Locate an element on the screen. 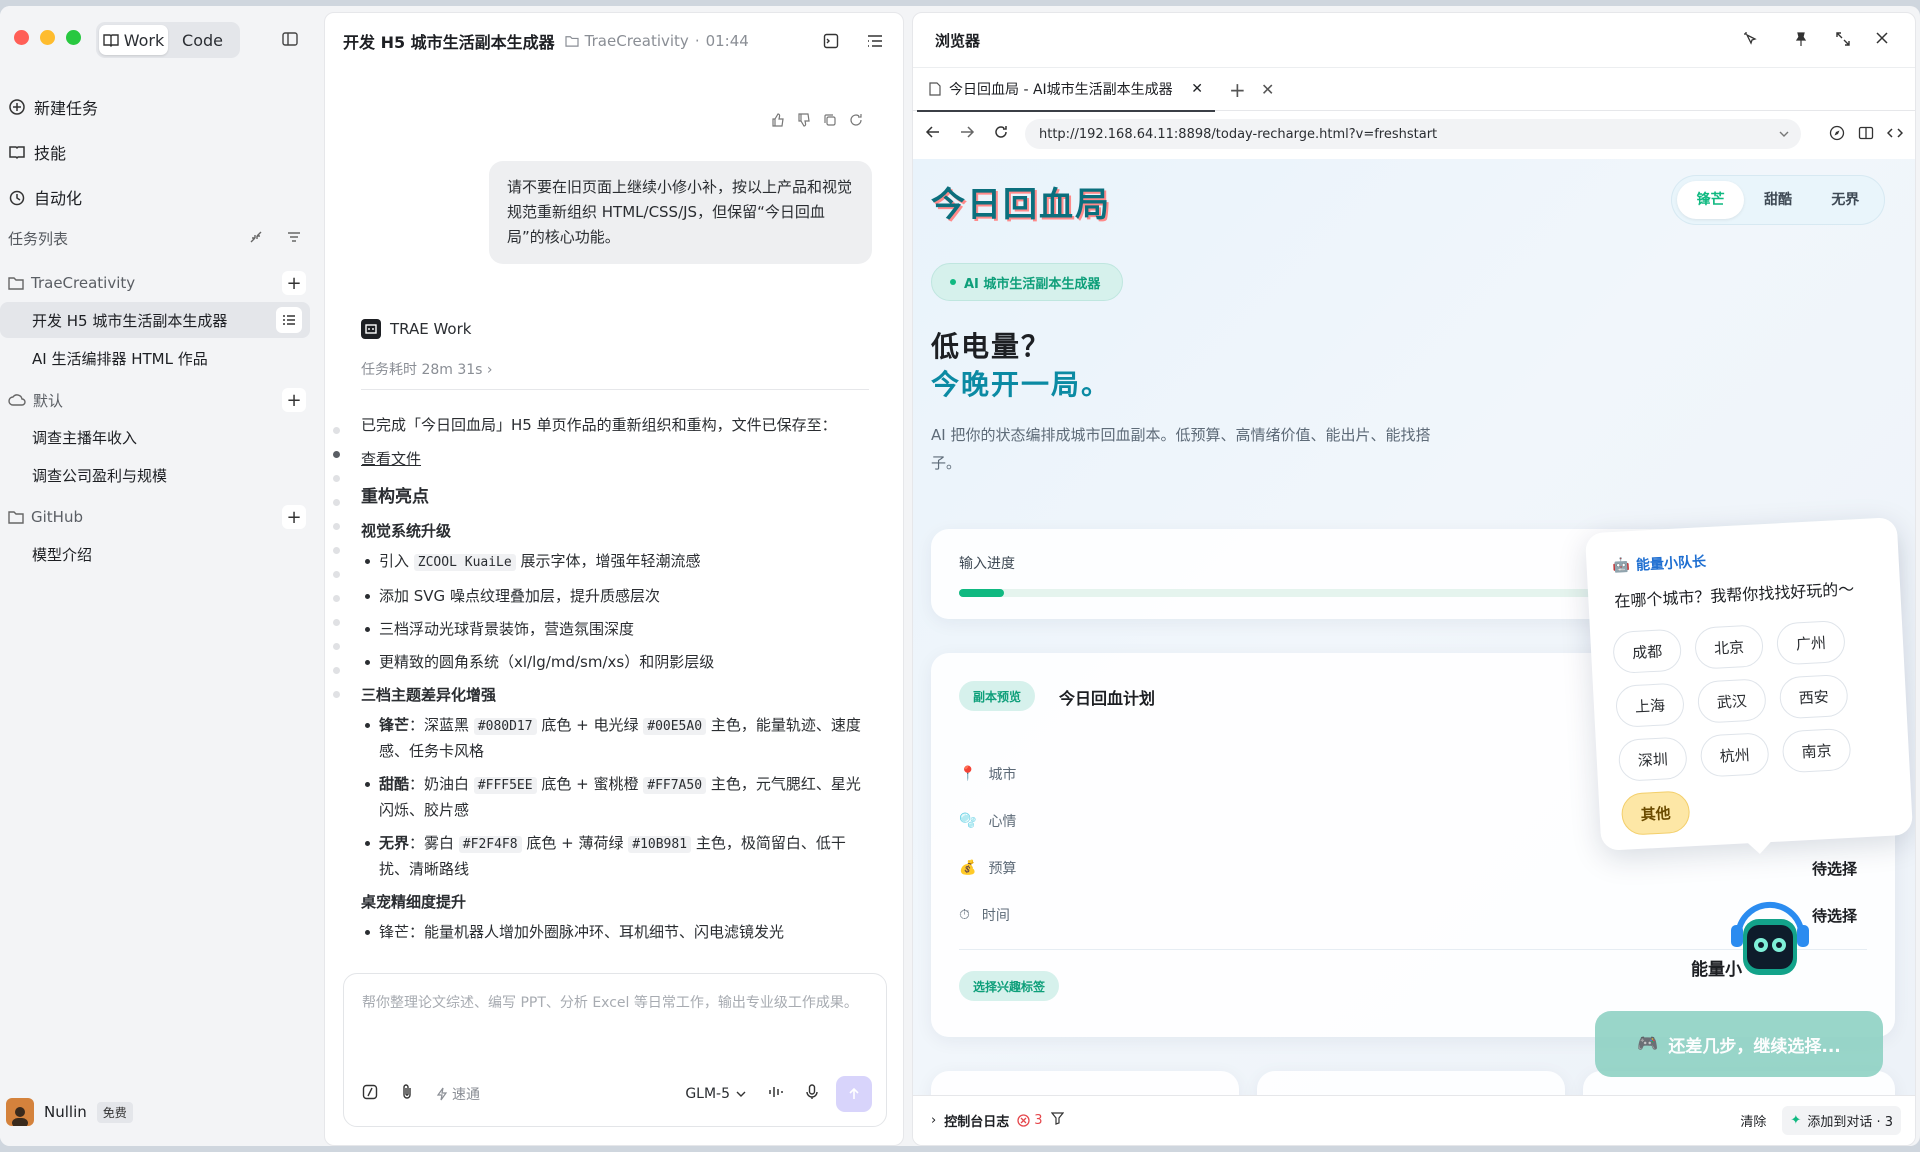 This screenshot has height=1152, width=1920. browser-tab-active: 今日回血局 - AI城市生活副本生成器 ✕ is located at coordinates (1066, 90).